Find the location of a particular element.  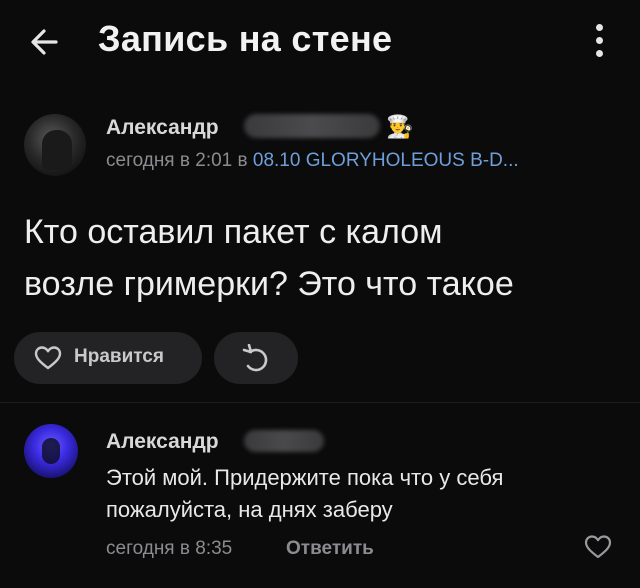

like-button: Нравится is located at coordinates (108, 358).